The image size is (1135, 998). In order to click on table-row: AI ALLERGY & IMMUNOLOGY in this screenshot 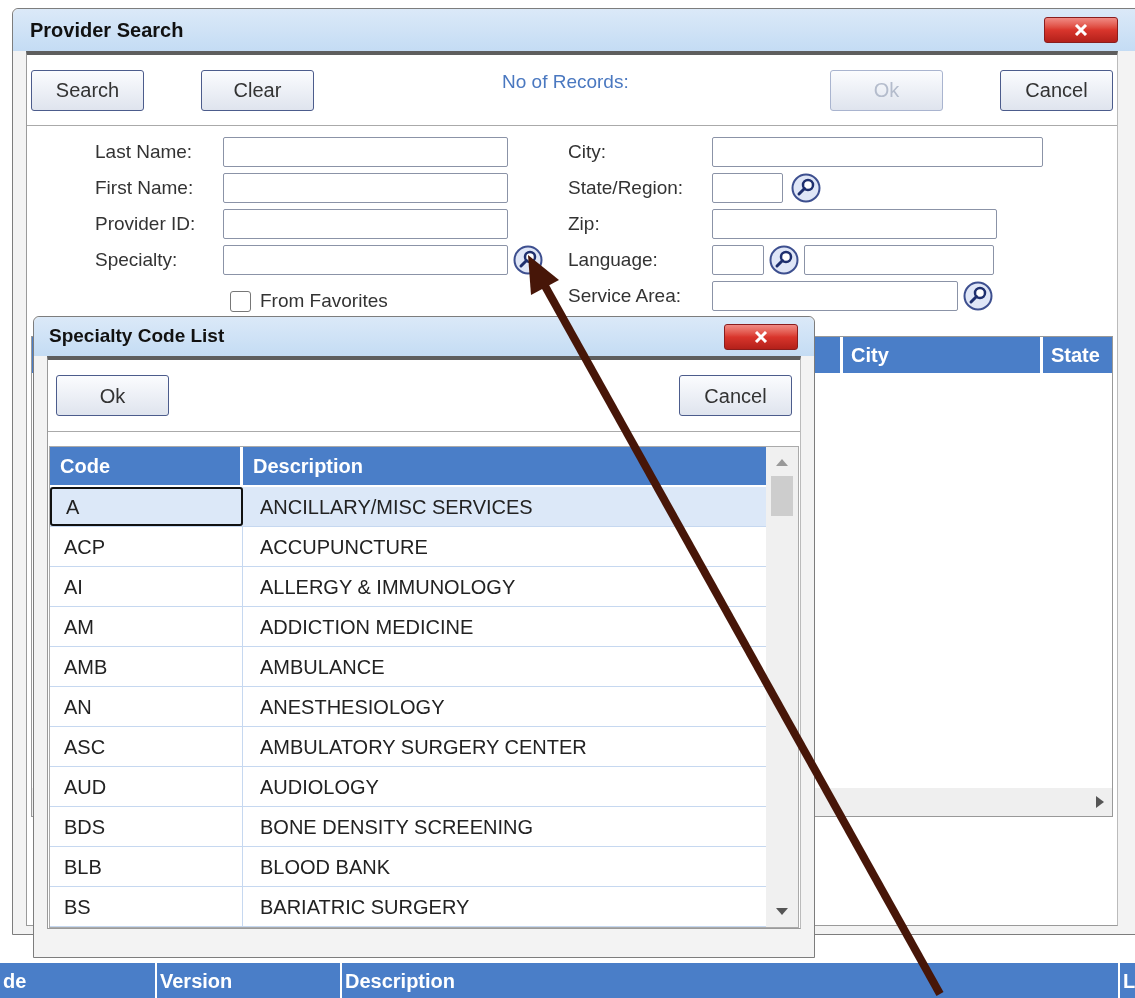, I will do `click(408, 587)`.